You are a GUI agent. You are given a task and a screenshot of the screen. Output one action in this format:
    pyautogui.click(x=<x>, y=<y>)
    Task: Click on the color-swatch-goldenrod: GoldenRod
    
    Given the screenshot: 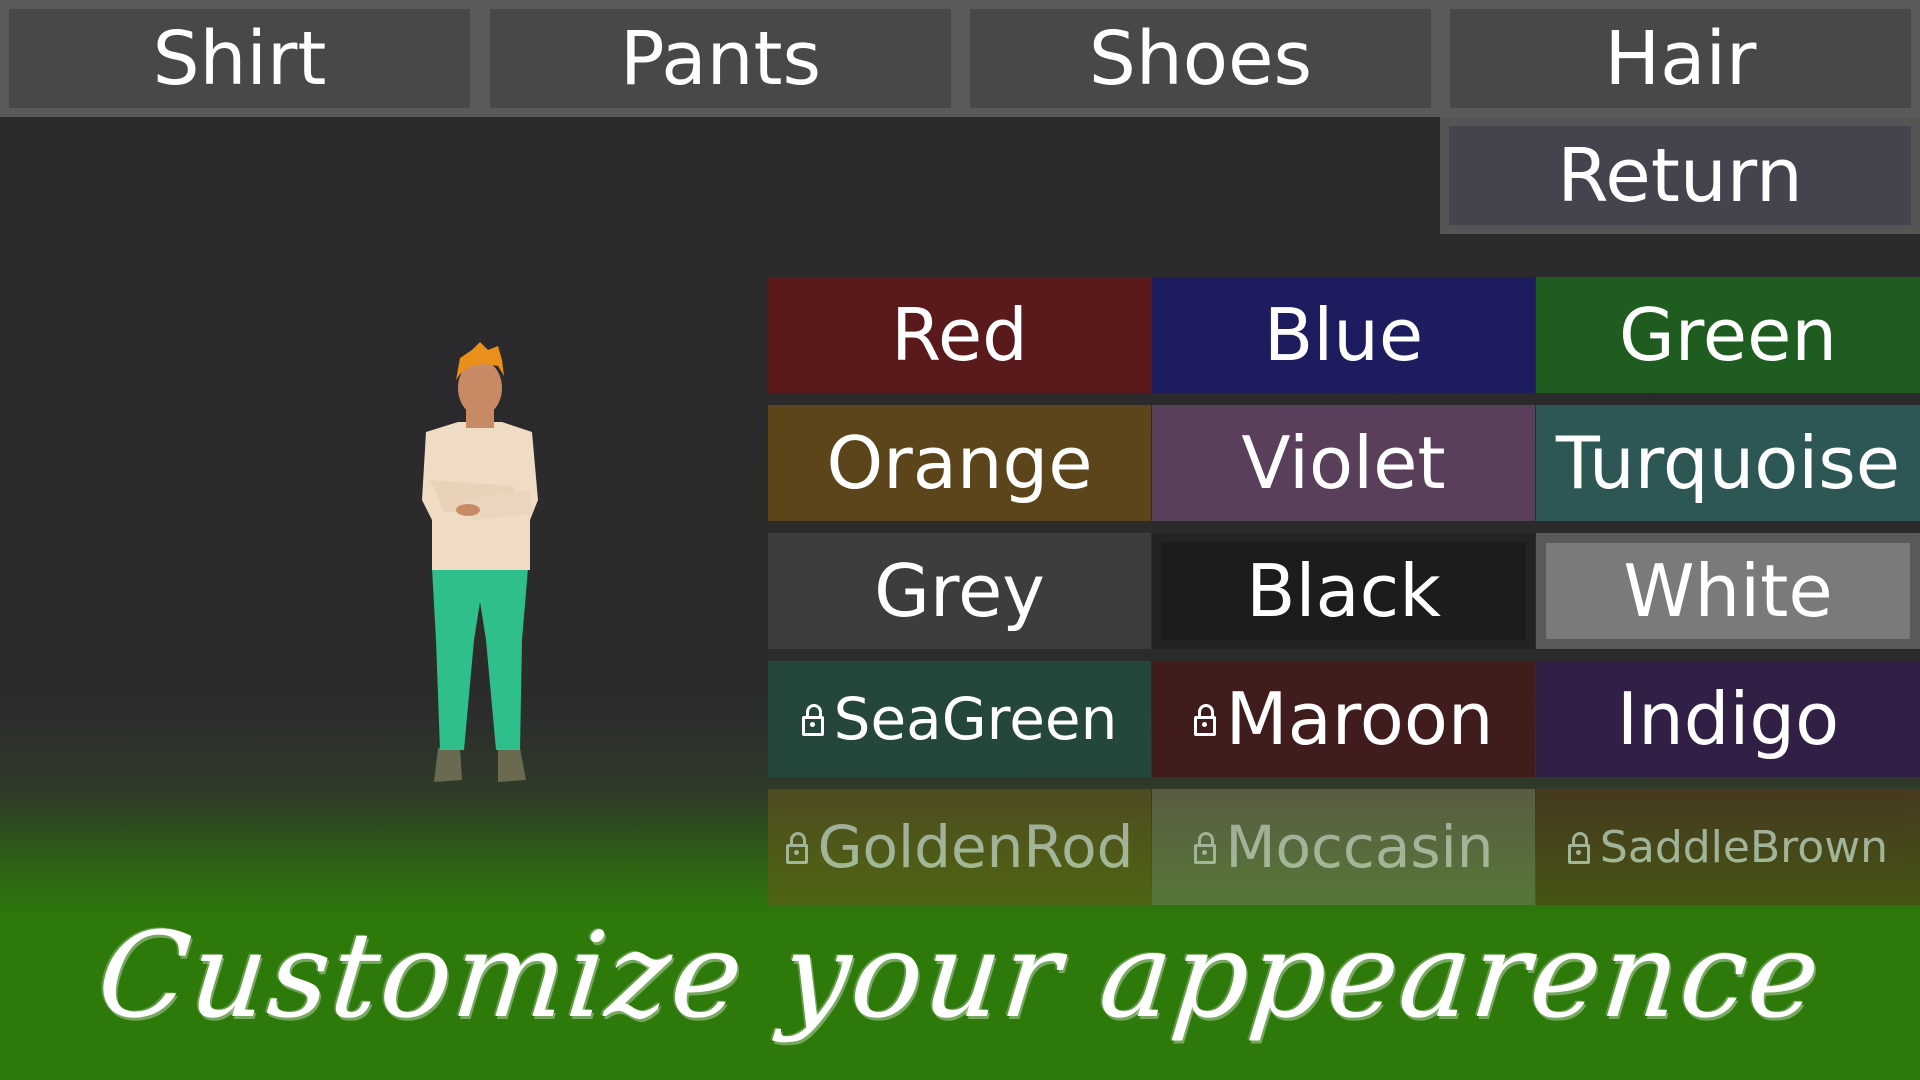 What is the action you would take?
    pyautogui.click(x=959, y=847)
    